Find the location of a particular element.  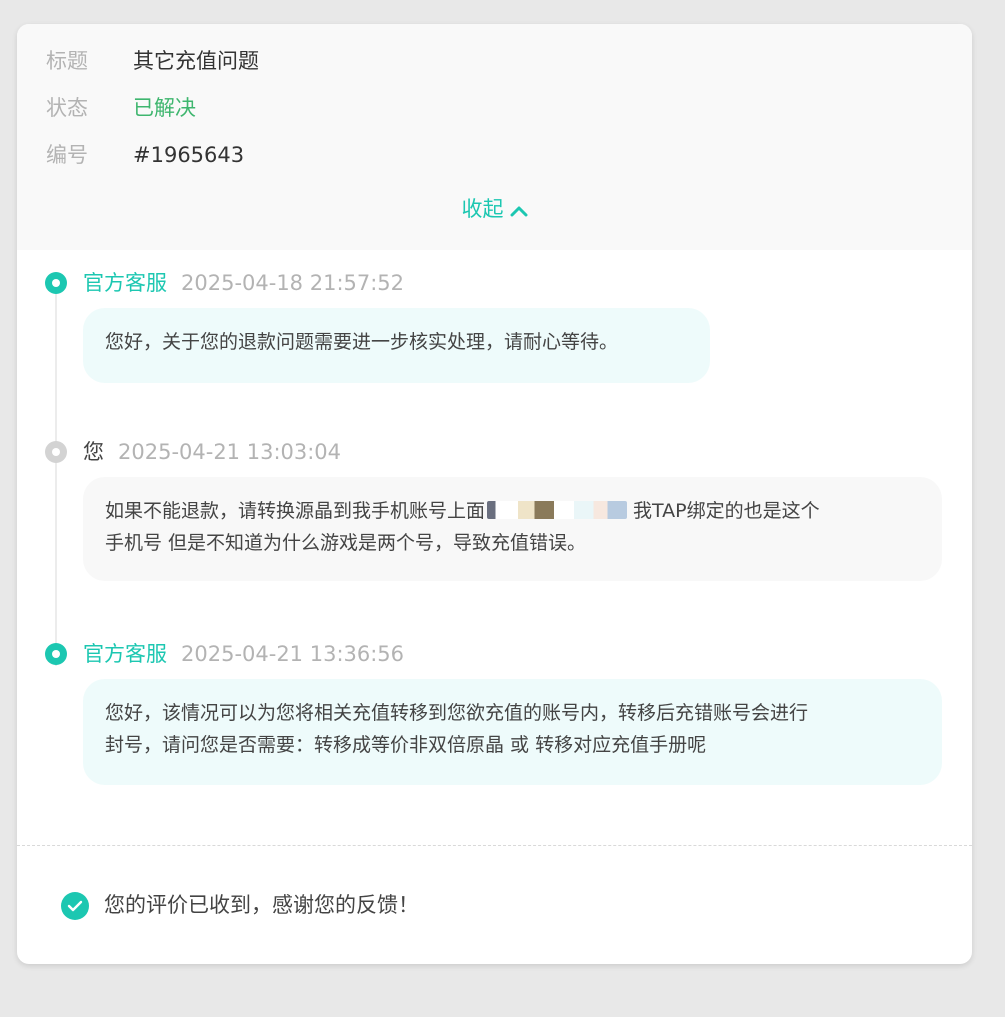

feedback-text: 您的评价已收到，感谢您的反馈！ is located at coordinates (261, 905).